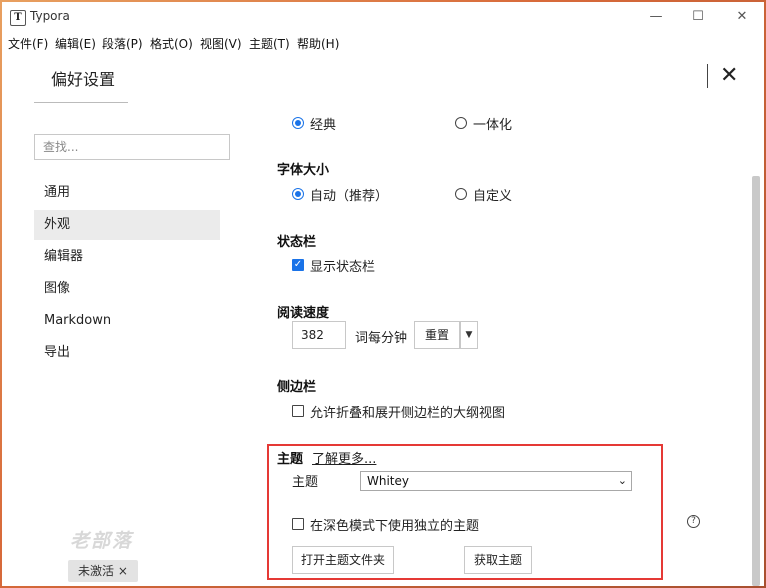 This screenshot has height=588, width=766. Describe the element at coordinates (171, 43) in the screenshot. I see `menu-format: 格式(O)` at that location.